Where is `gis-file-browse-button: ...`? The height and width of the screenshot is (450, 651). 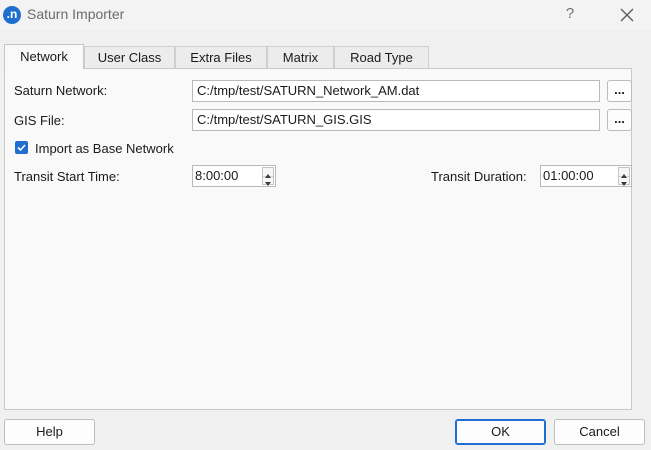
gis-file-browse-button: ... is located at coordinates (619, 120).